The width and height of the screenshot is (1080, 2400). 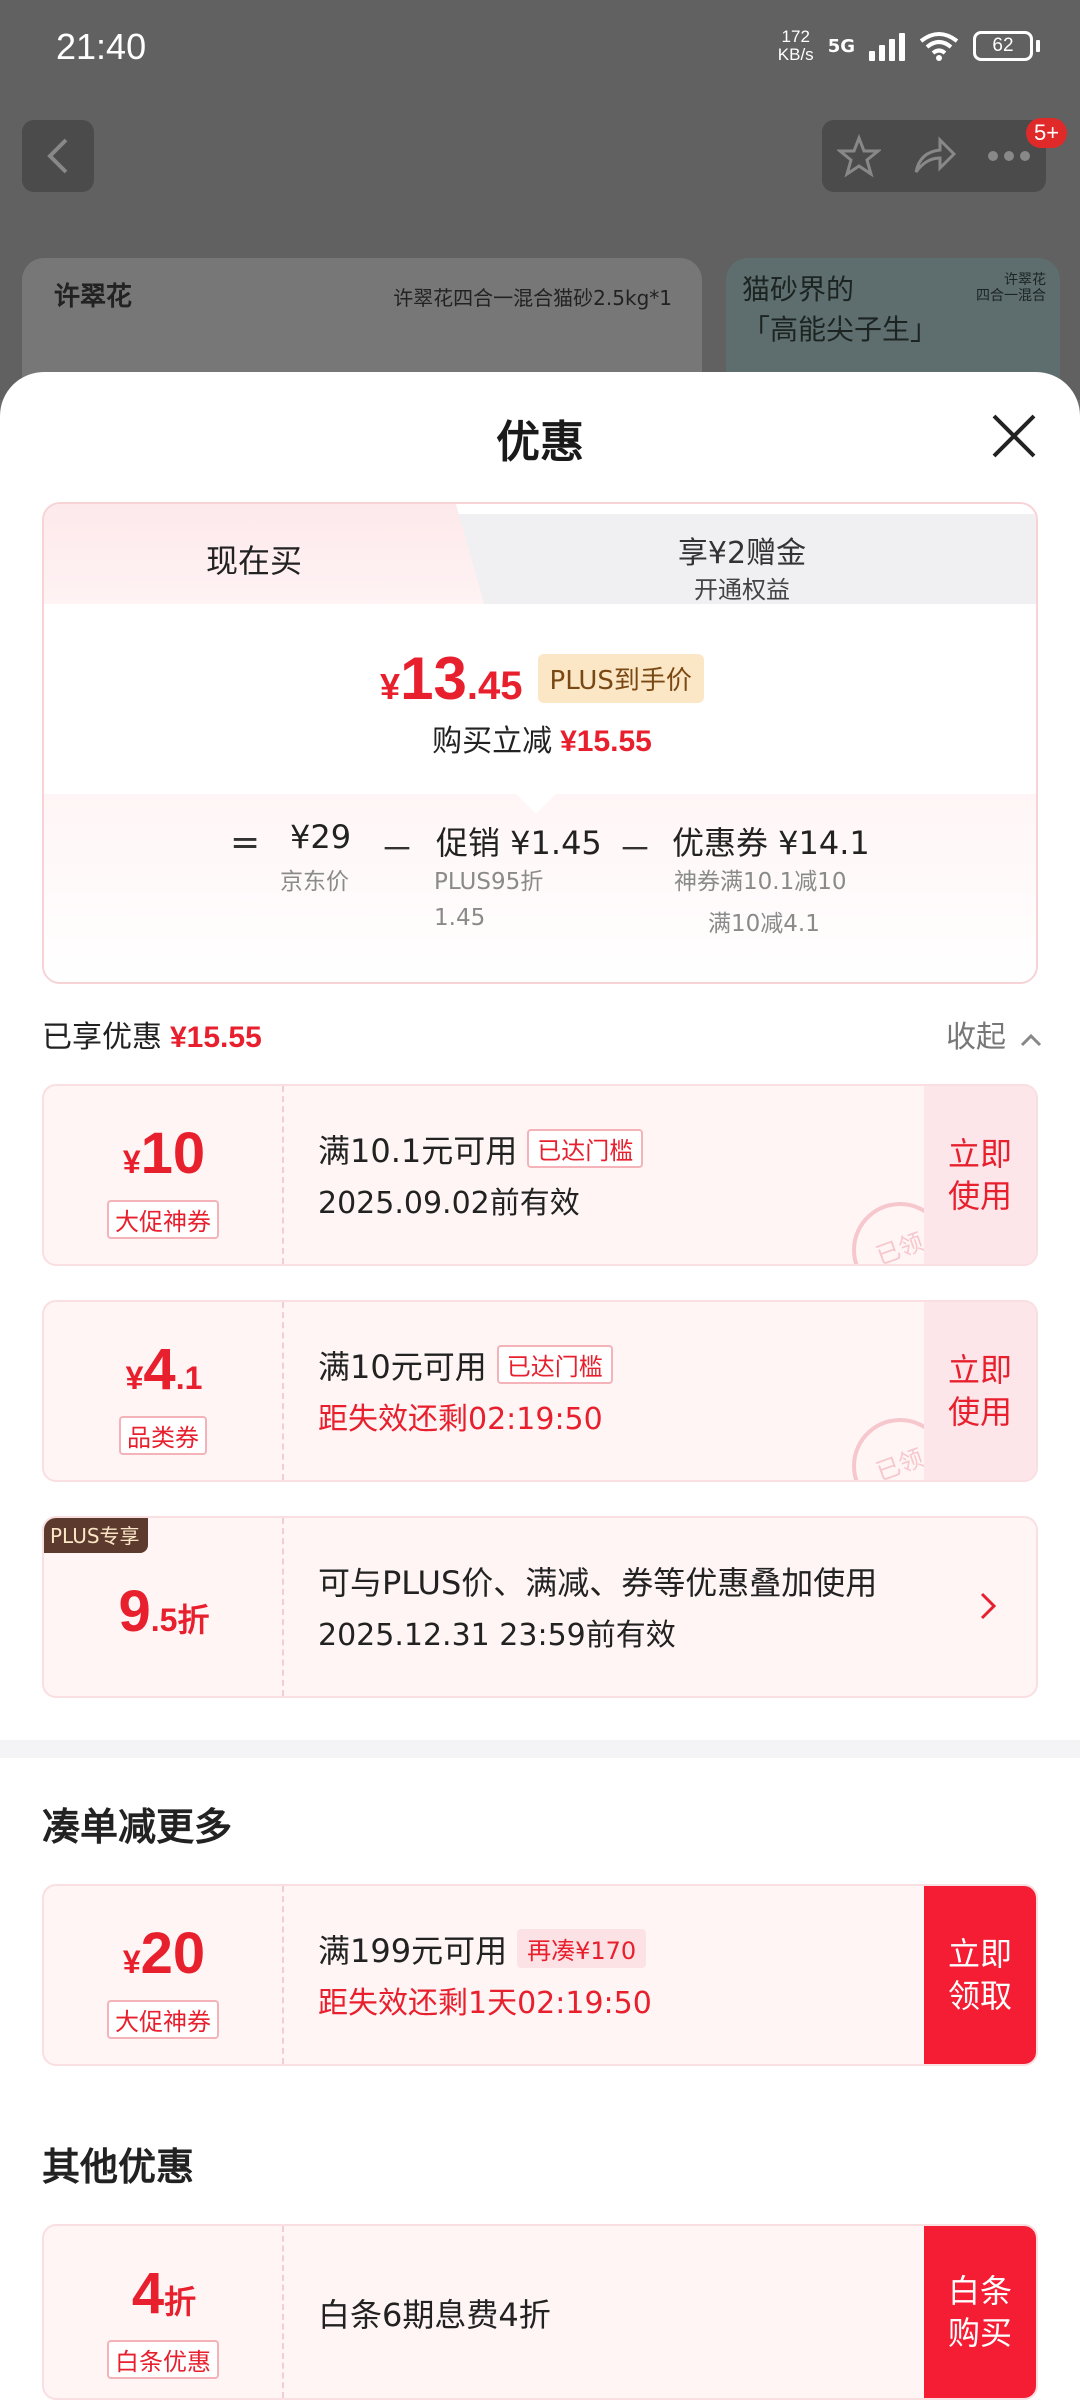 What do you see at coordinates (620, 678) in the screenshot?
I see `plus-price-tag: PLUS到手价` at bounding box center [620, 678].